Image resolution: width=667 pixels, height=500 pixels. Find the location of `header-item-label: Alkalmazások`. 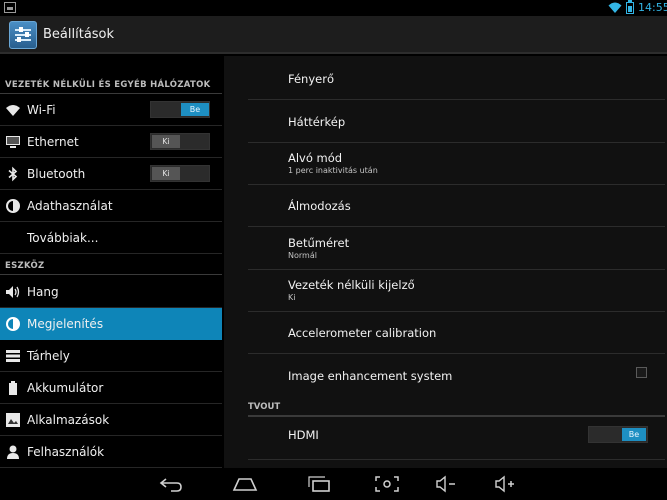

header-item-label: Alkalmazások is located at coordinates (68, 420).